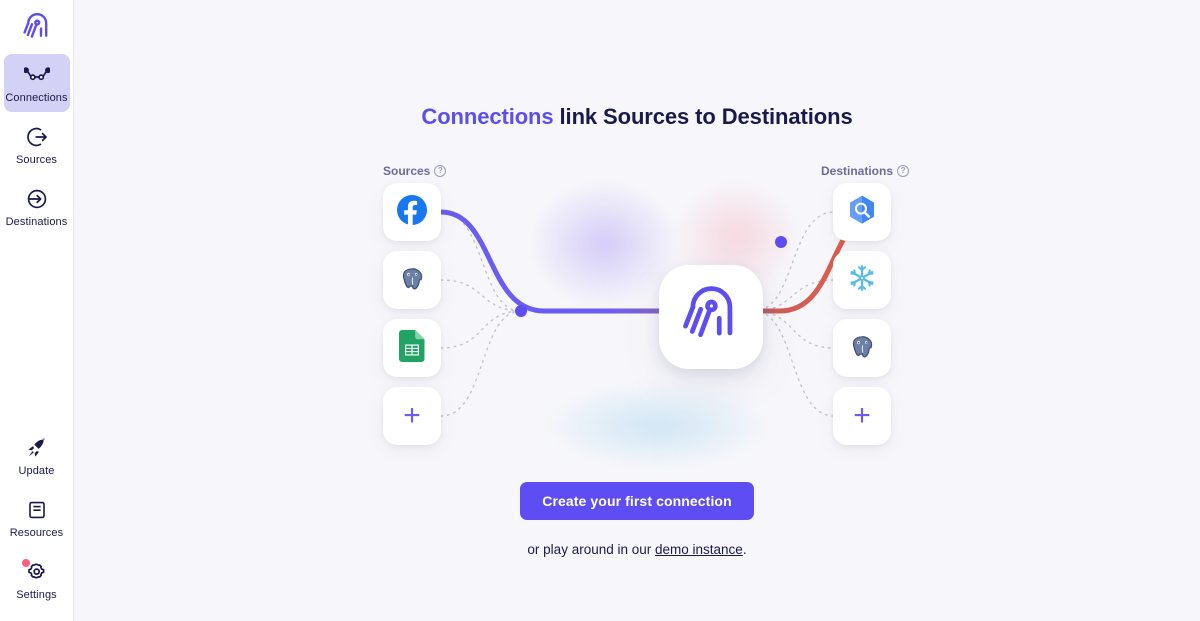  I want to click on sidebar-item-label: Resources, so click(36, 533).